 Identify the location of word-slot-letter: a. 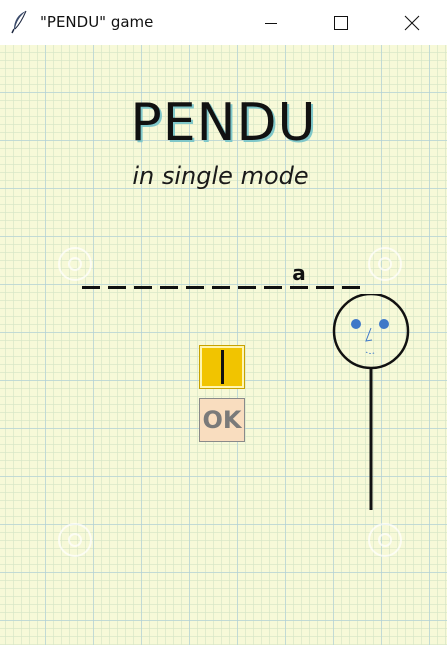
(299, 273).